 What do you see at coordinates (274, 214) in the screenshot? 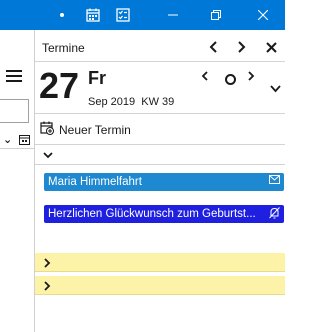
I see `bell-off-icon` at bounding box center [274, 214].